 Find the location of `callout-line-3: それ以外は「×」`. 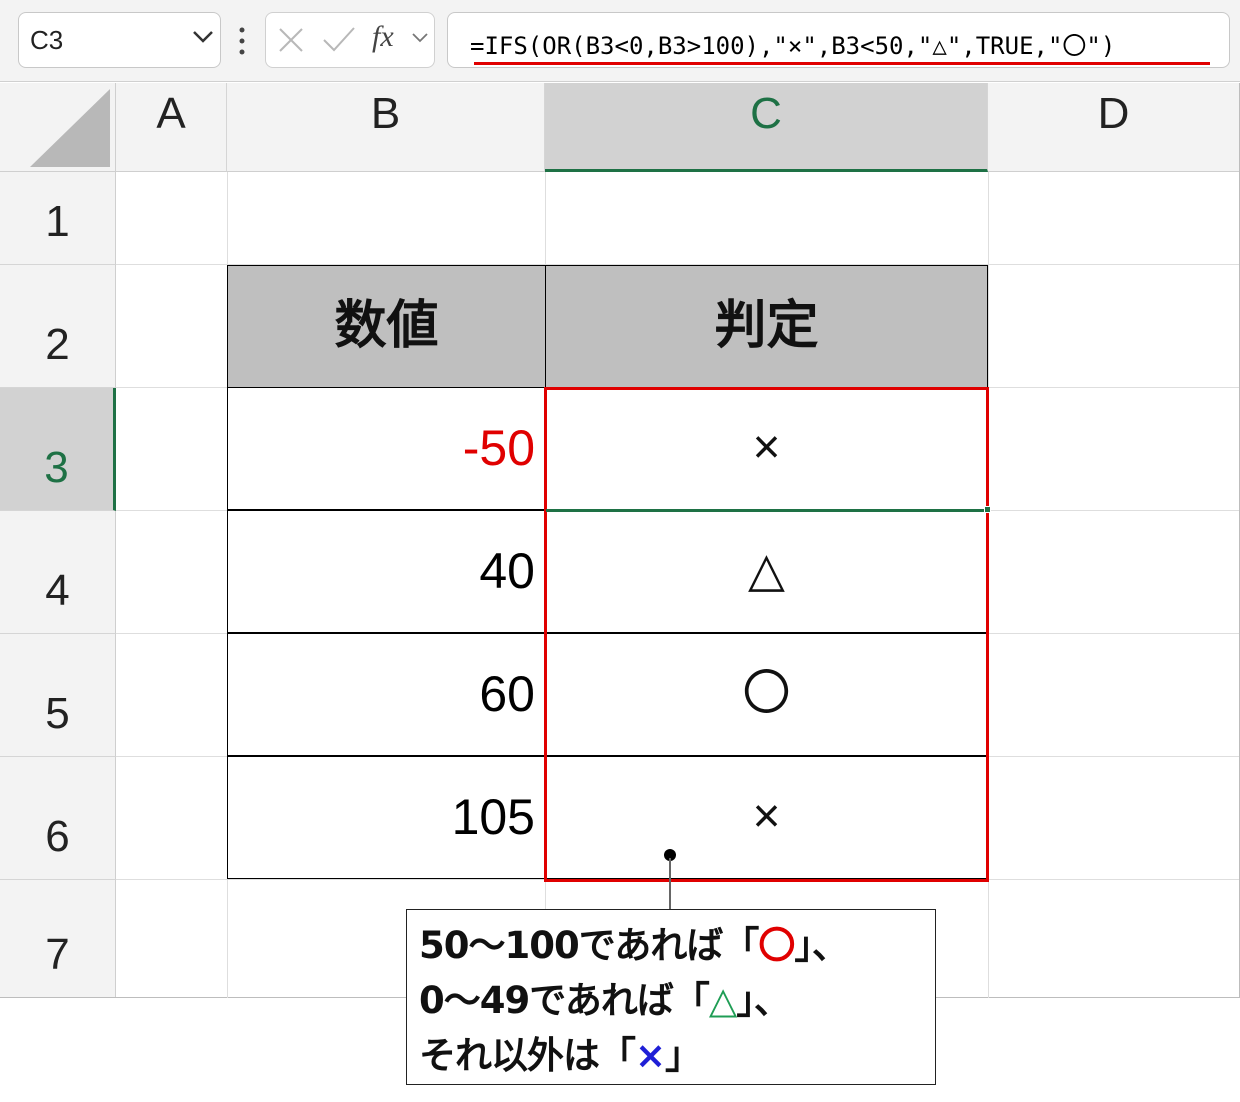

callout-line-3: それ以外は「×」 is located at coordinates (671, 1055).